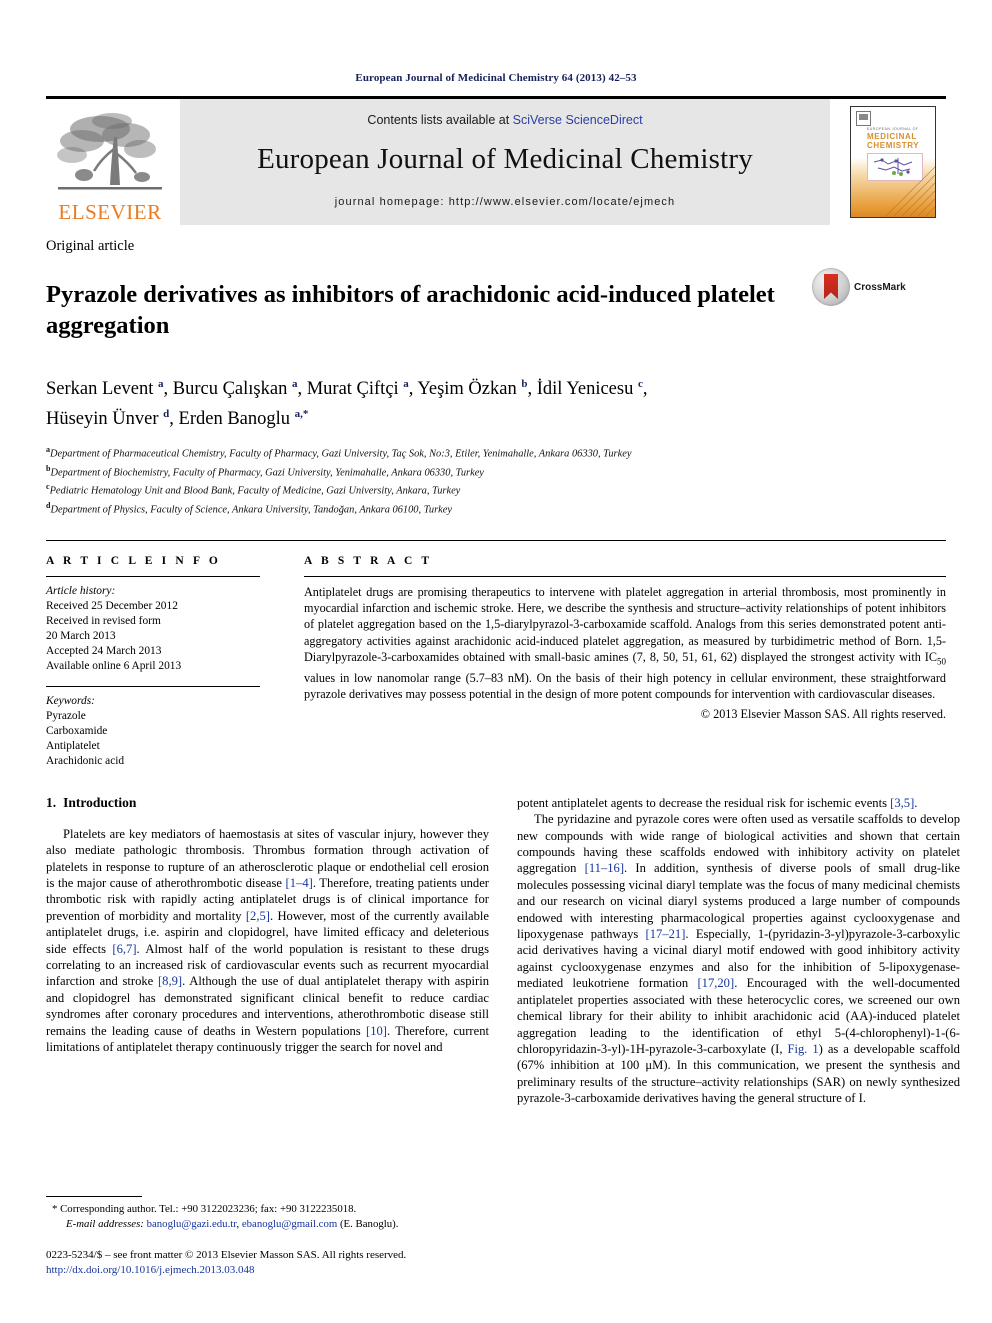  Describe the element at coordinates (192, 1224) in the screenshot. I see `email-link-1: banoglu@gazi.edu.tr` at that location.